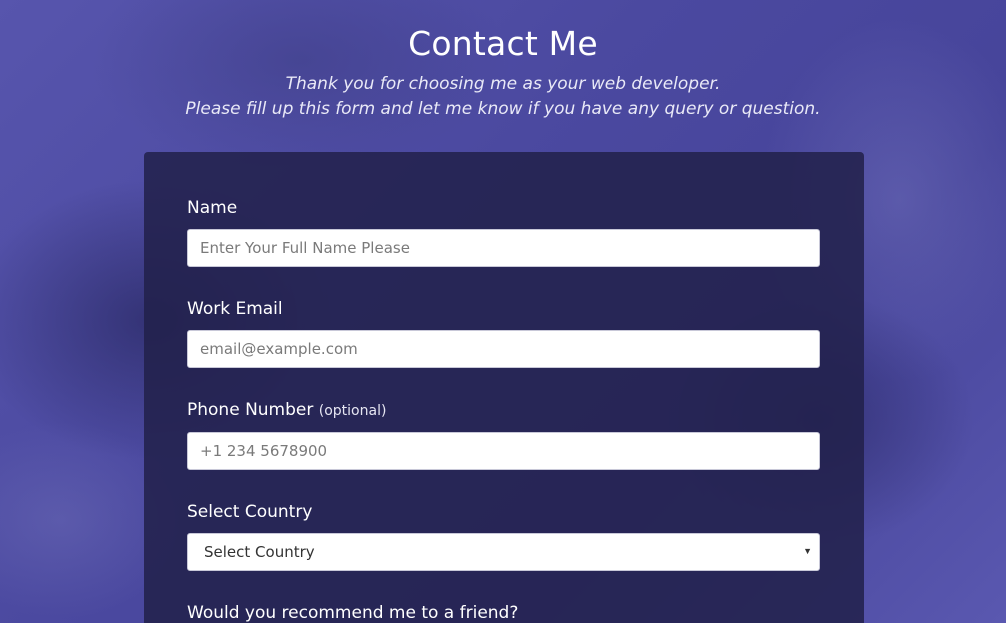 The image size is (1006, 623). Describe the element at coordinates (235, 309) in the screenshot. I see `email-label: Work Email` at that location.